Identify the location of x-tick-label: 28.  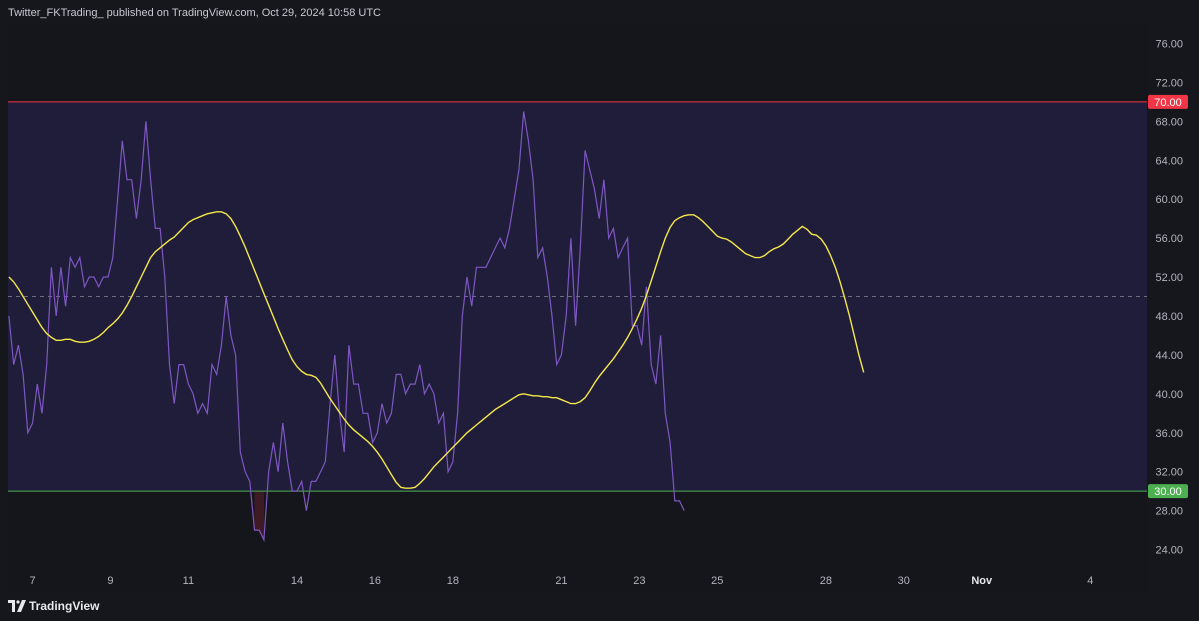
(826, 581).